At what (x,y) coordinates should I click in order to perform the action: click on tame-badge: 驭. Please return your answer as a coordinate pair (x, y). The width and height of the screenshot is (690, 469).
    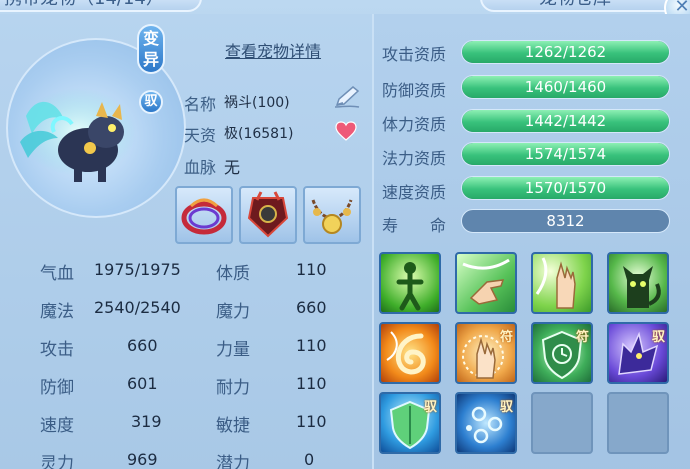
    Looking at the image, I should click on (151, 102).